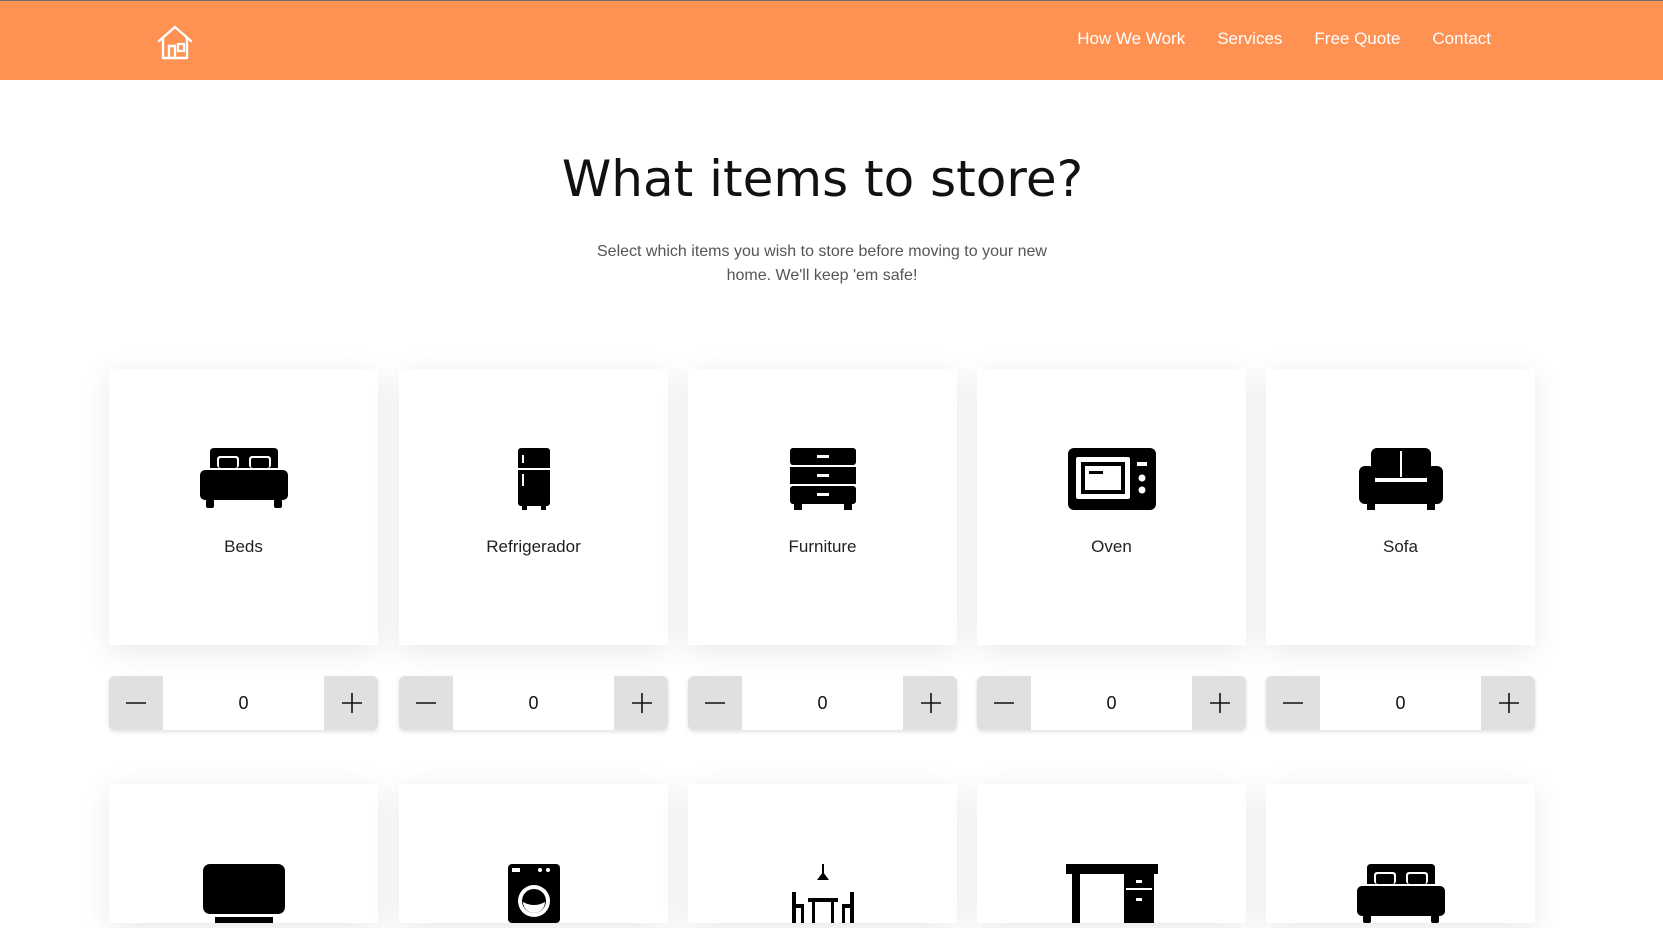 The height and width of the screenshot is (928, 1663). I want to click on main-nav: How We Work Services Free Quote Contact, so click(1284, 39).